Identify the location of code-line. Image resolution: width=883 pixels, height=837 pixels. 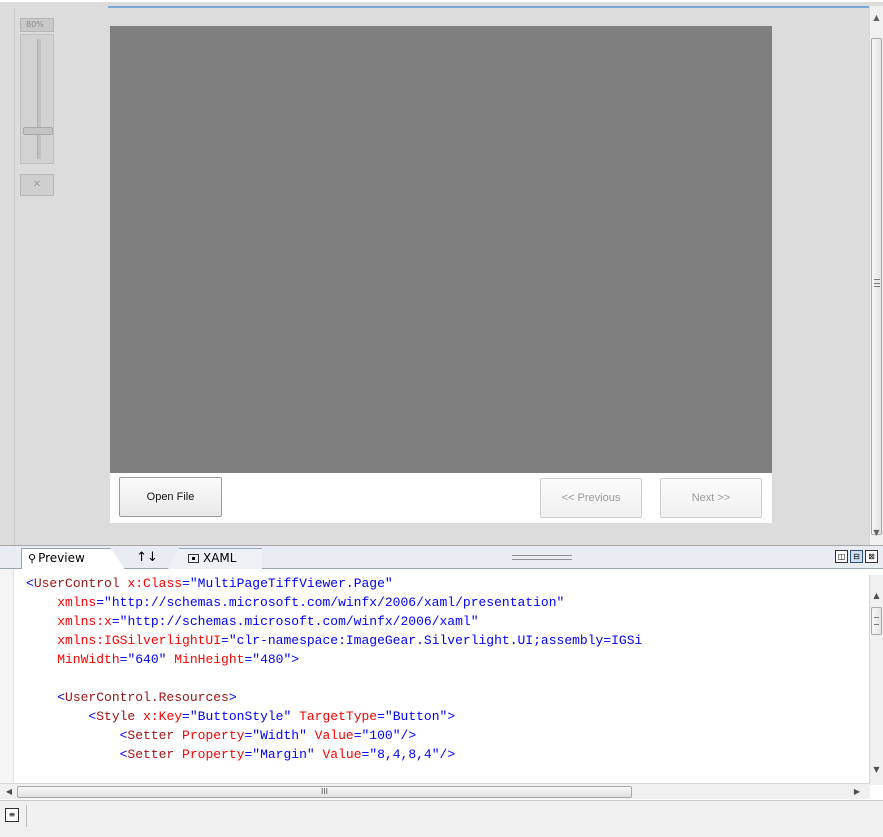
(448, 678).